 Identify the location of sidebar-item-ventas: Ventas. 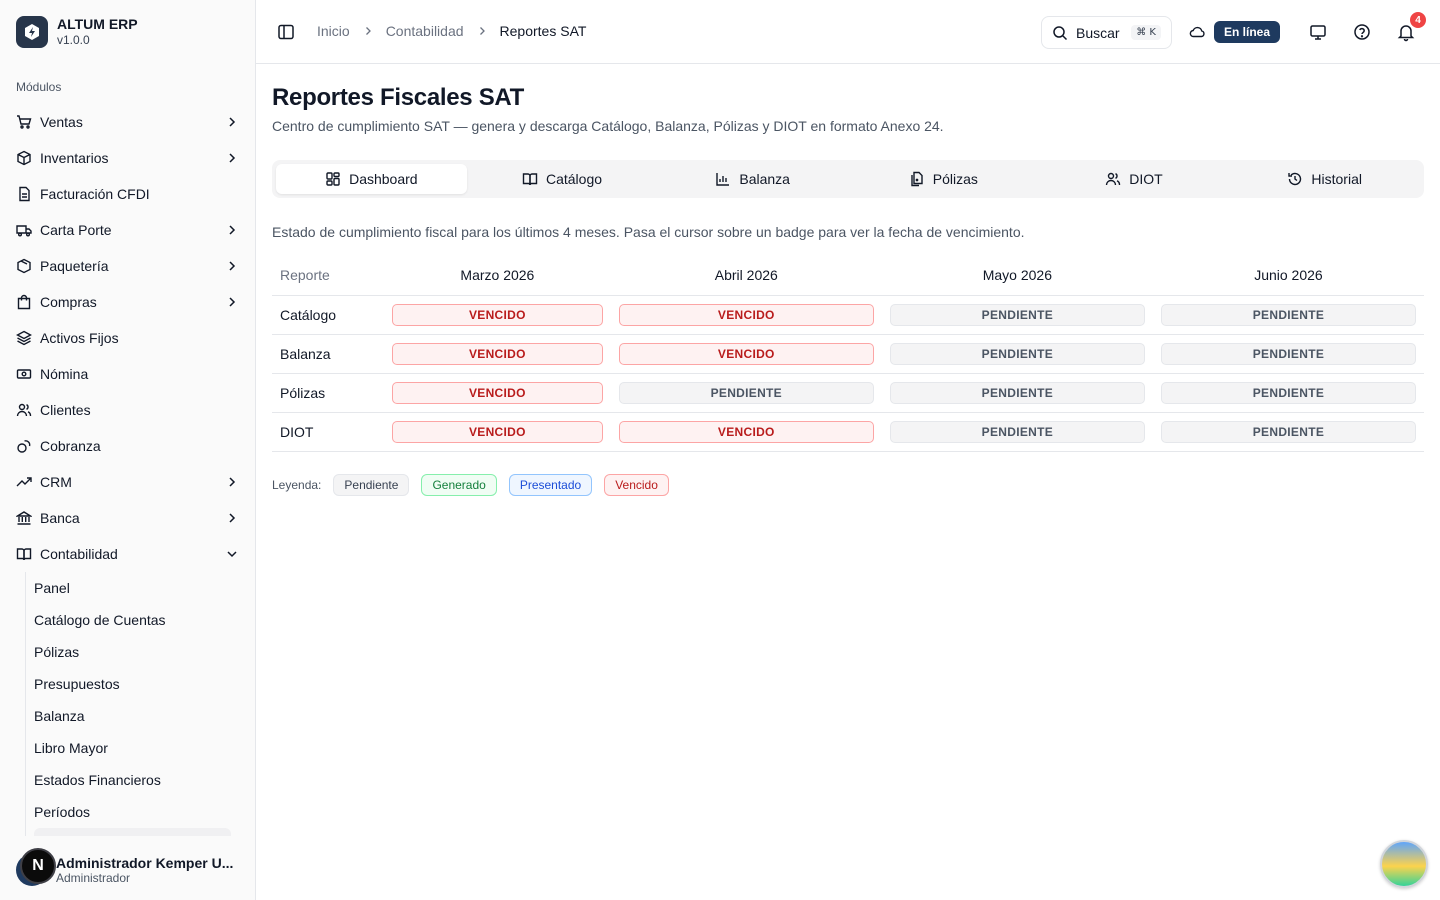
(128, 122).